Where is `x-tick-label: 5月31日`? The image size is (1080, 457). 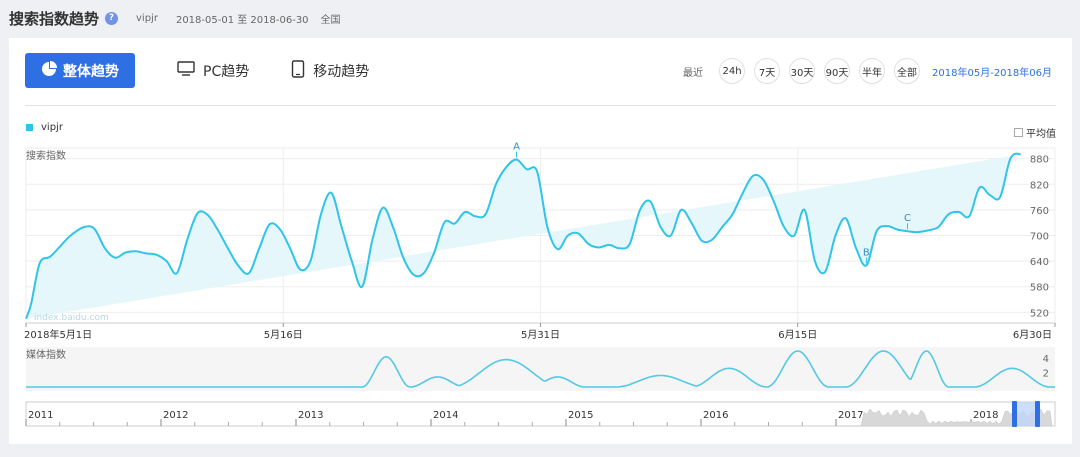
x-tick-label: 5月31日 is located at coordinates (540, 335).